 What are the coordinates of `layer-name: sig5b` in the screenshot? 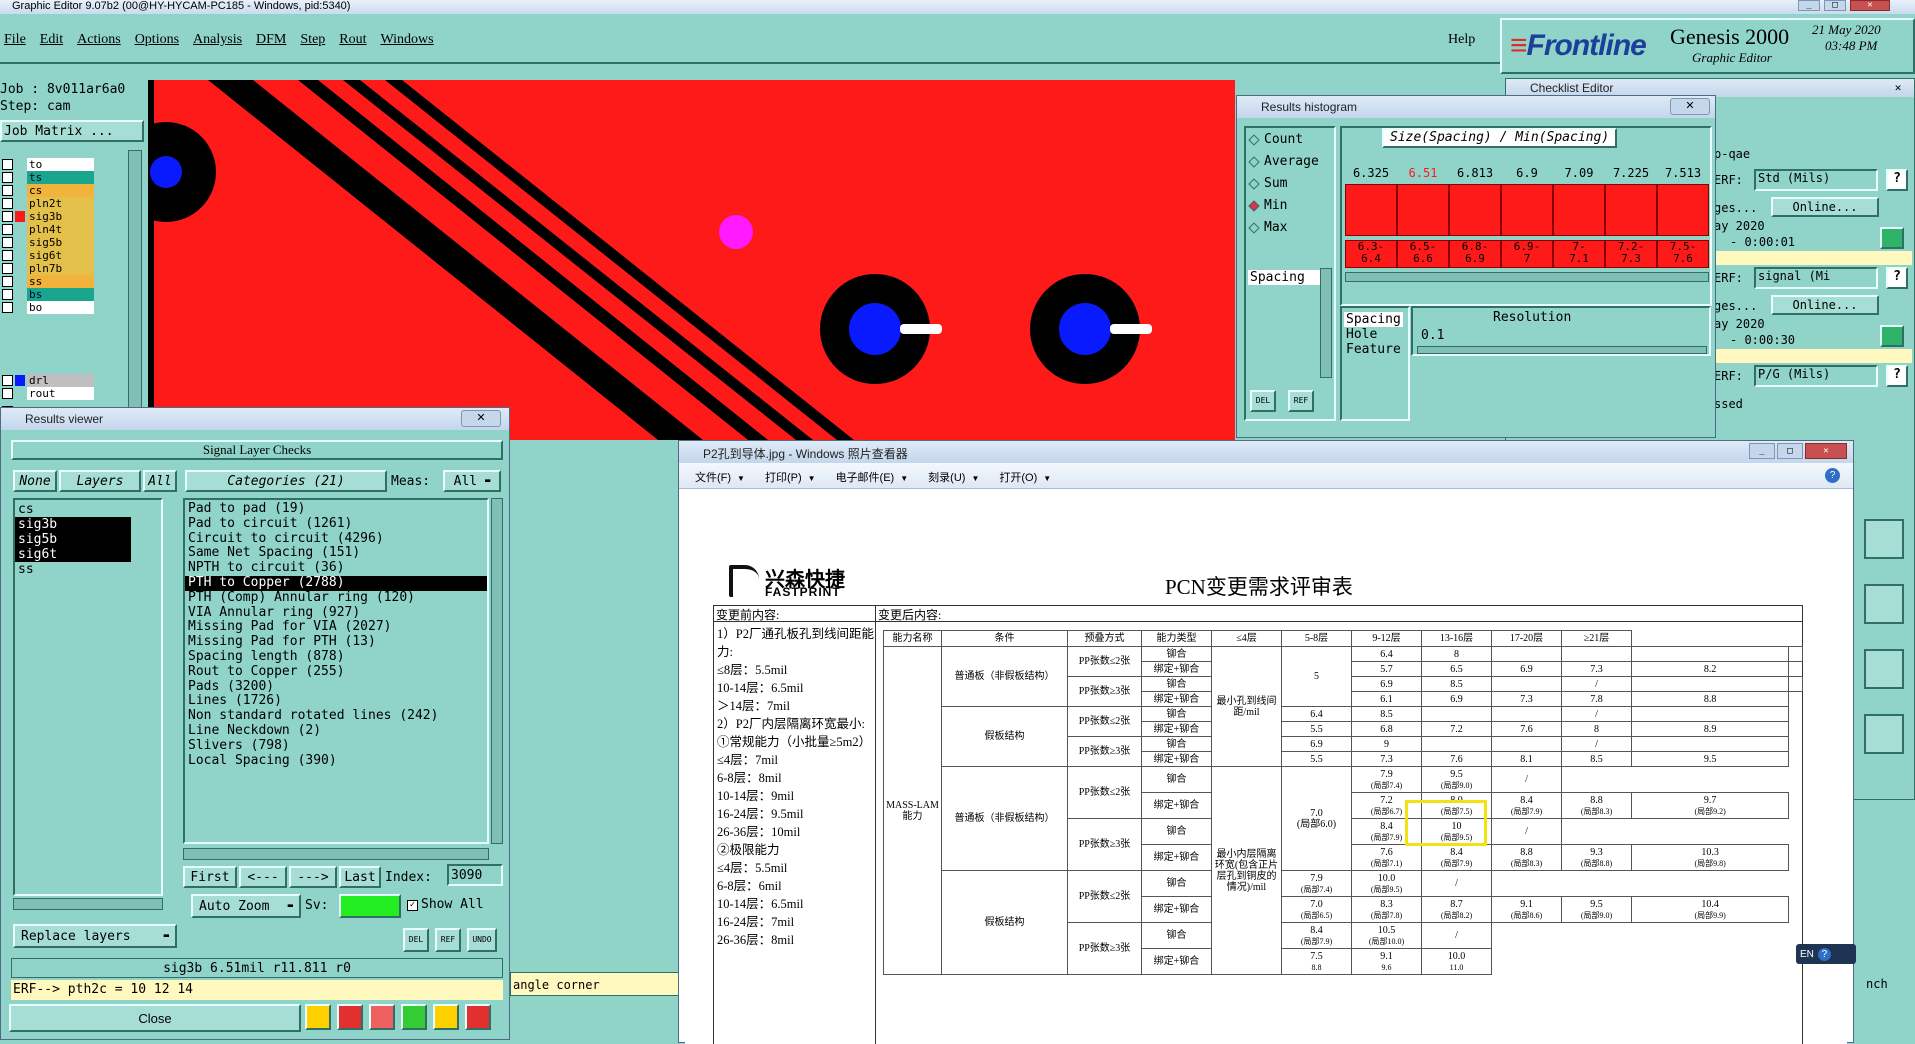 It's located at (60, 242).